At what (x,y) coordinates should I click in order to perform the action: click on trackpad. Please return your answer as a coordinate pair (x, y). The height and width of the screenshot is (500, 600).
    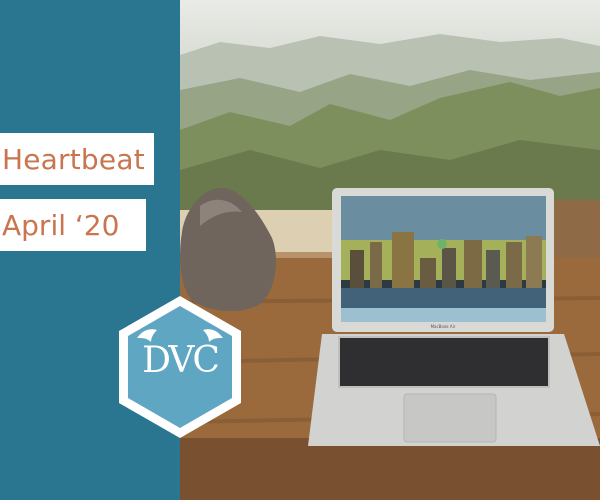
    Looking at the image, I should click on (450, 418).